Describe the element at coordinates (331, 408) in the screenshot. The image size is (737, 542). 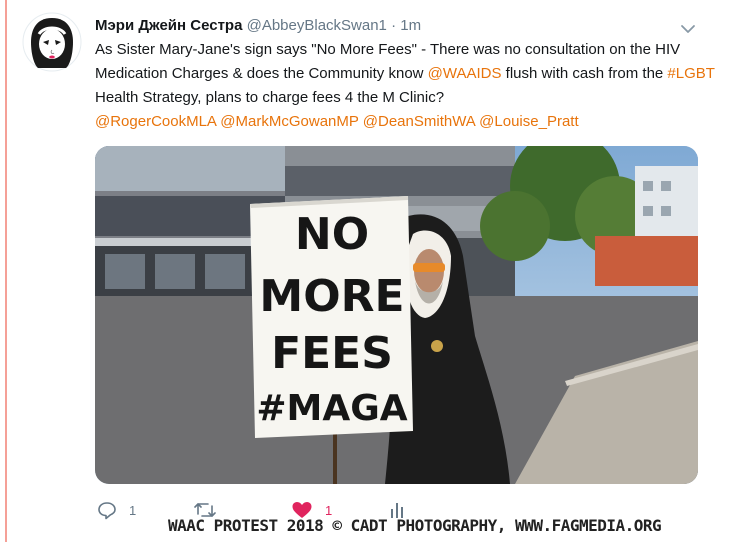
I see `sign-line-4: #MAGA` at that location.